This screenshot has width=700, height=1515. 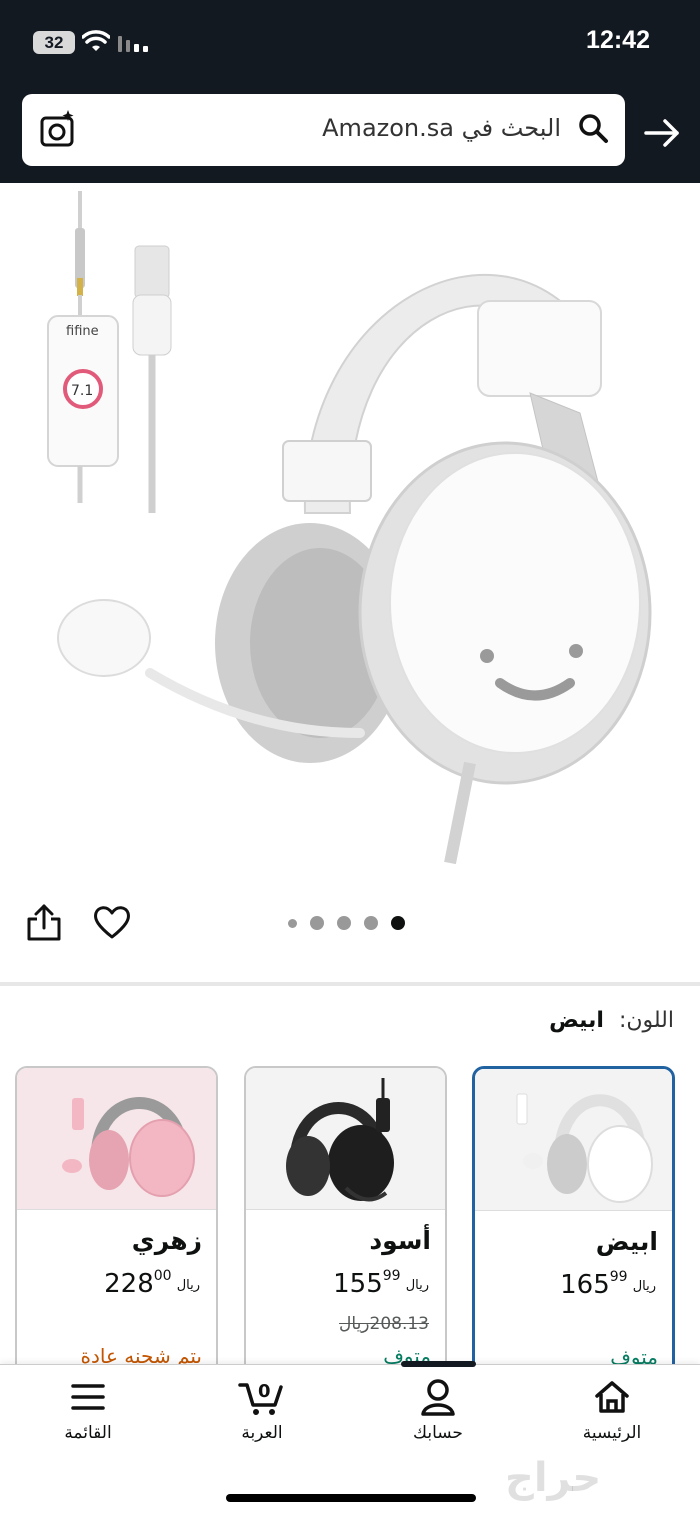 I want to click on pager-dot-active, so click(x=398, y=923).